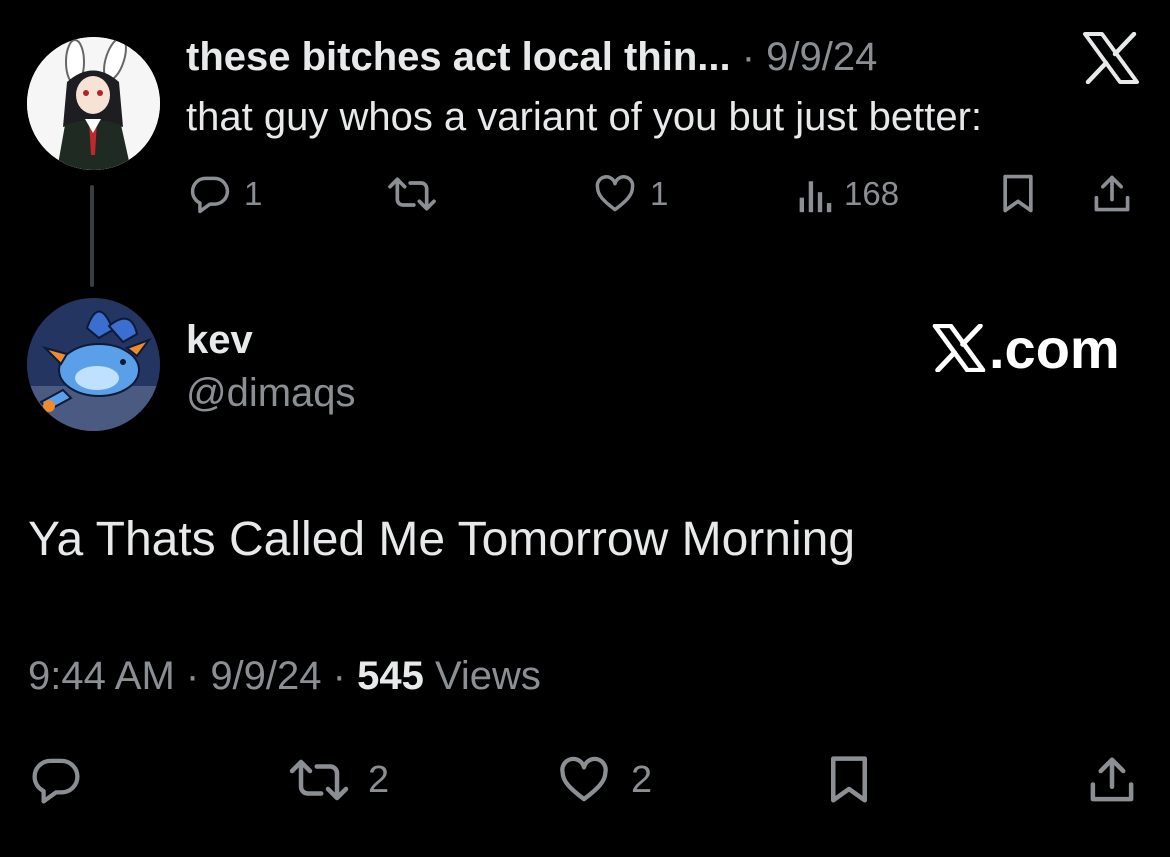 The height and width of the screenshot is (857, 1170). I want to click on parent-views-button: 168, so click(847, 194).